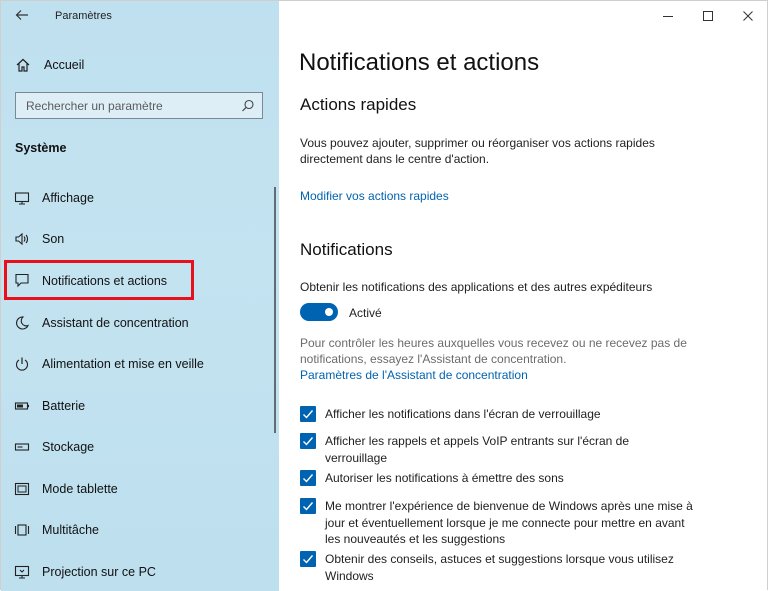 The height and width of the screenshot is (591, 768). Describe the element at coordinates (140, 65) in the screenshot. I see `home-nav-item: Accueil` at that location.